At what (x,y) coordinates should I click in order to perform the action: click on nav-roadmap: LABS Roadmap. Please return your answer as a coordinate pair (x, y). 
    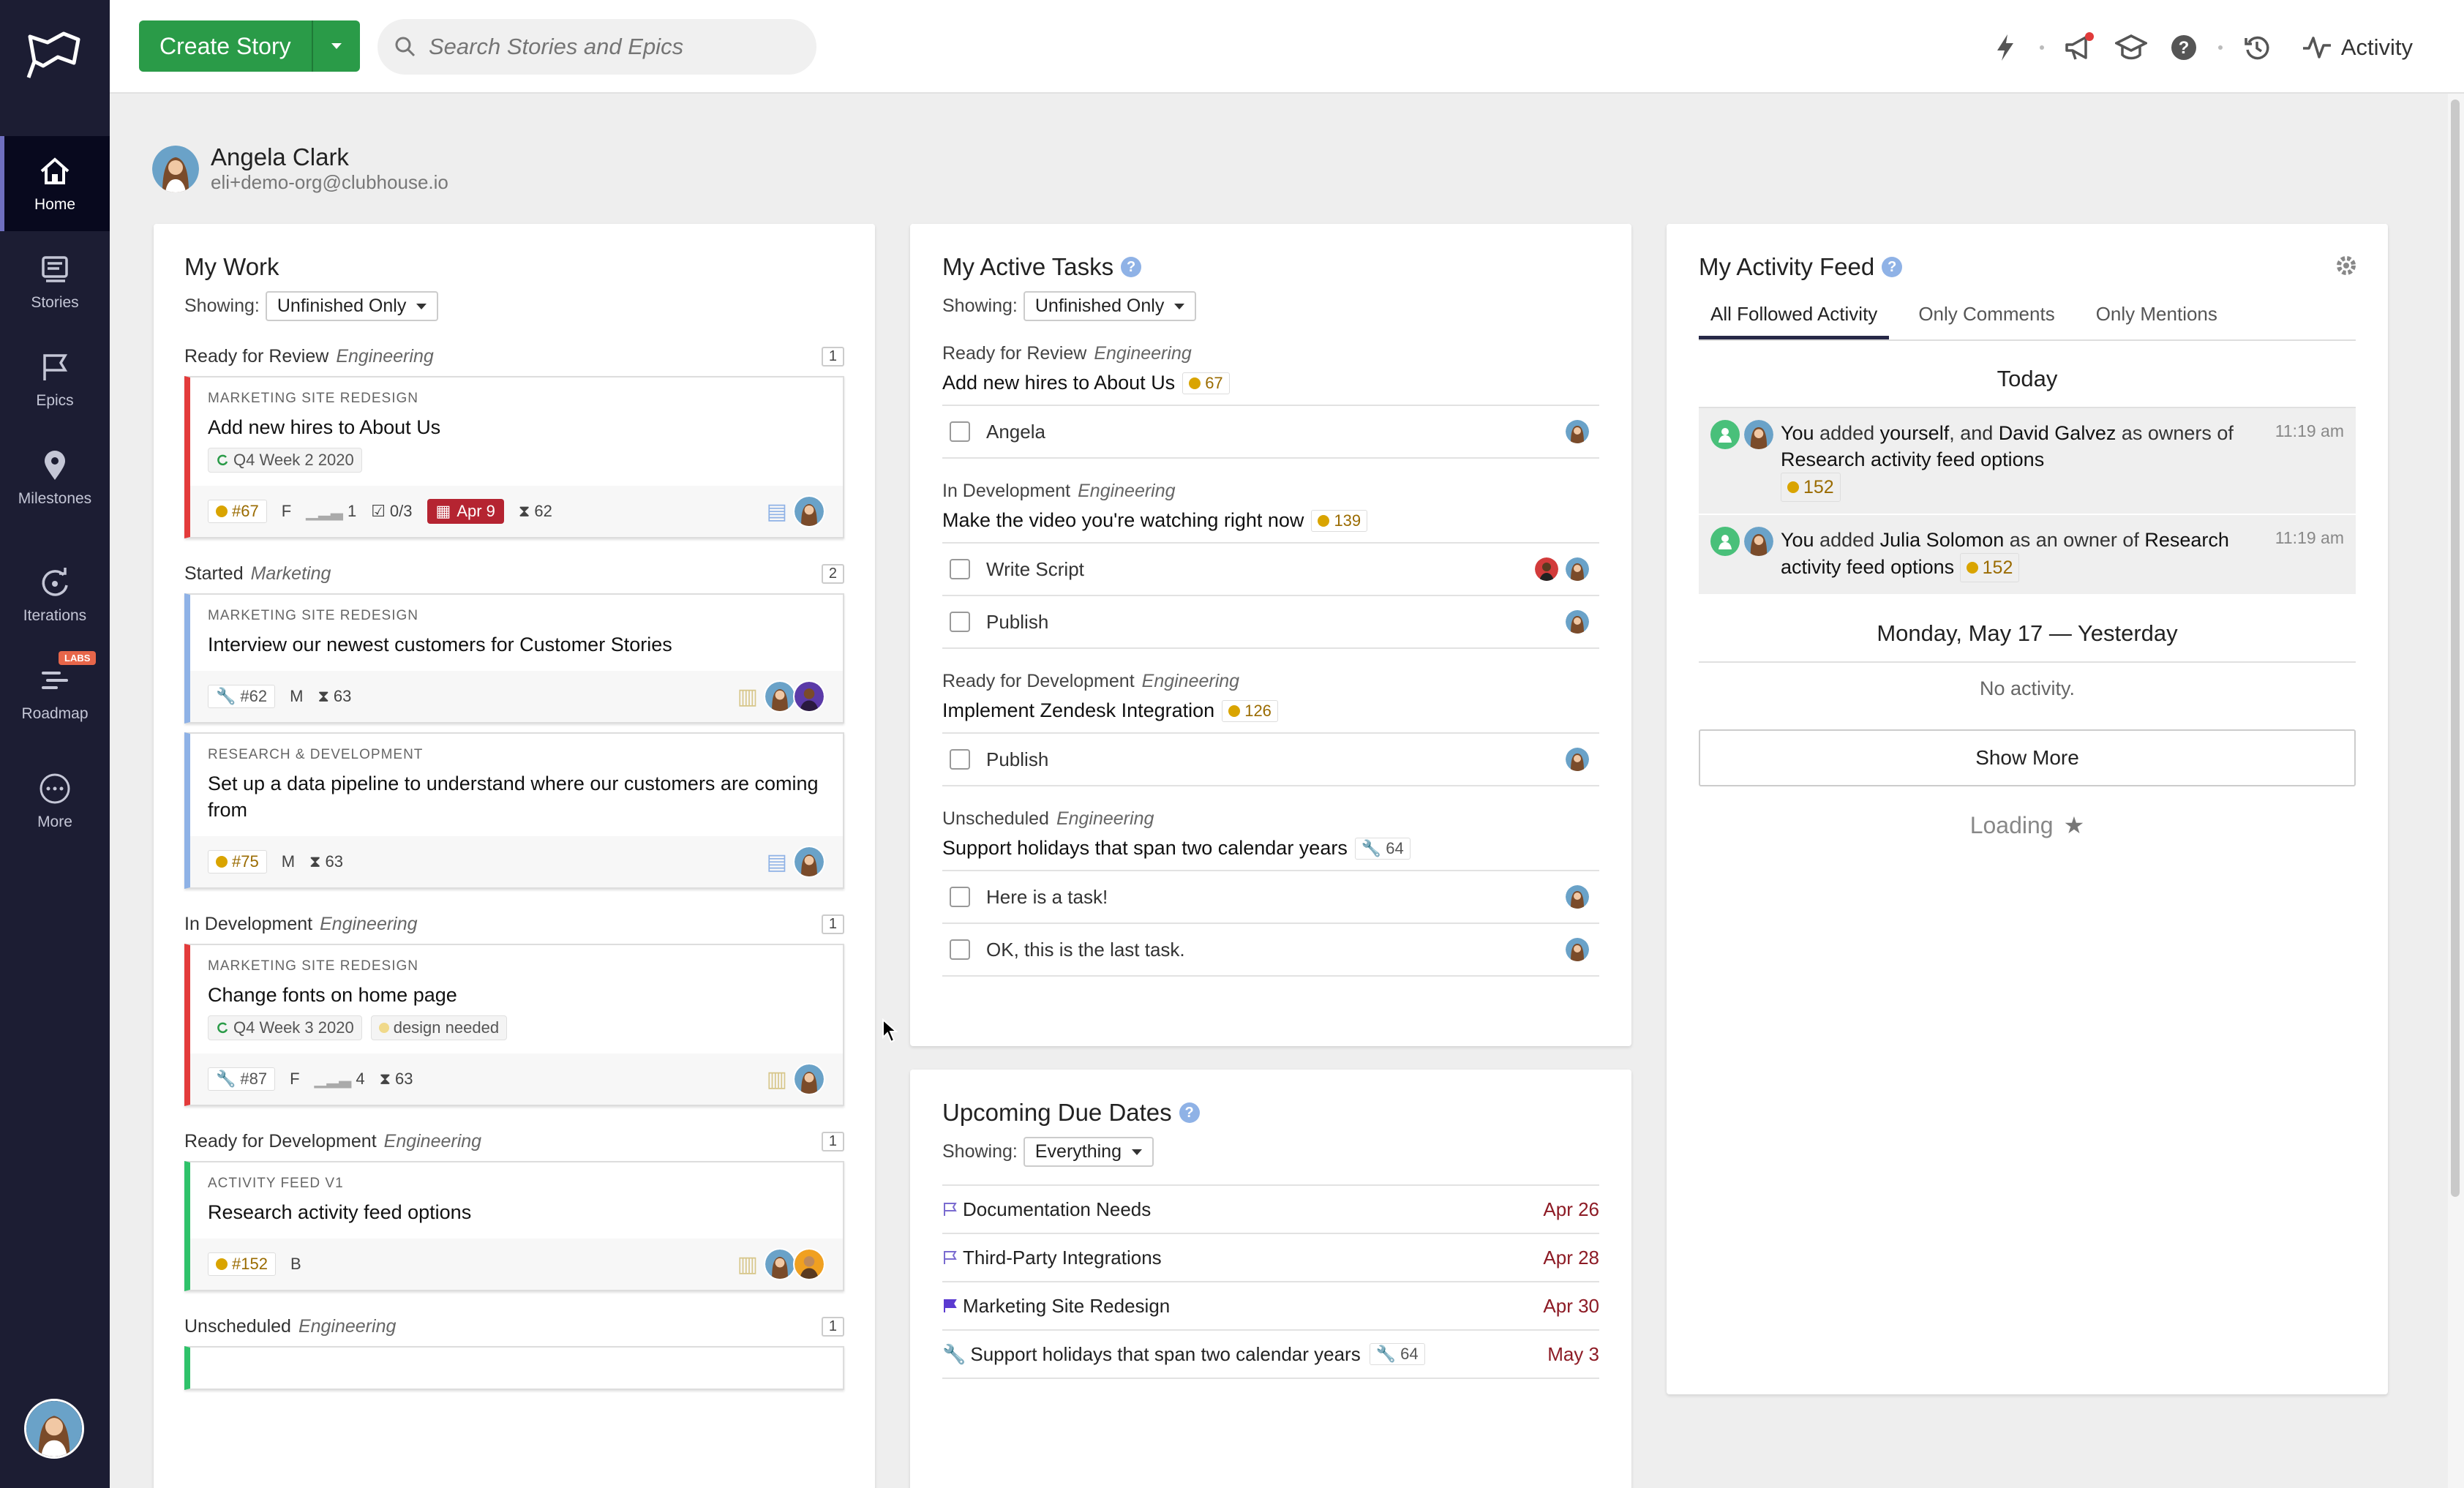
    Looking at the image, I should click on (55, 692).